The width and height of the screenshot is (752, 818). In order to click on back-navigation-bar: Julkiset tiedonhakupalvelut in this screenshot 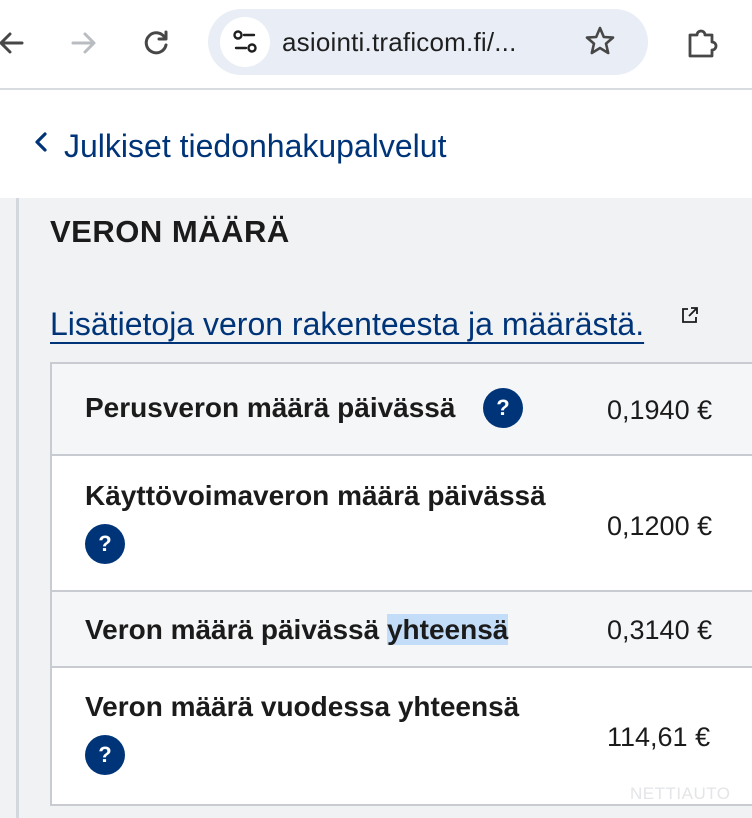, I will do `click(376, 144)`.